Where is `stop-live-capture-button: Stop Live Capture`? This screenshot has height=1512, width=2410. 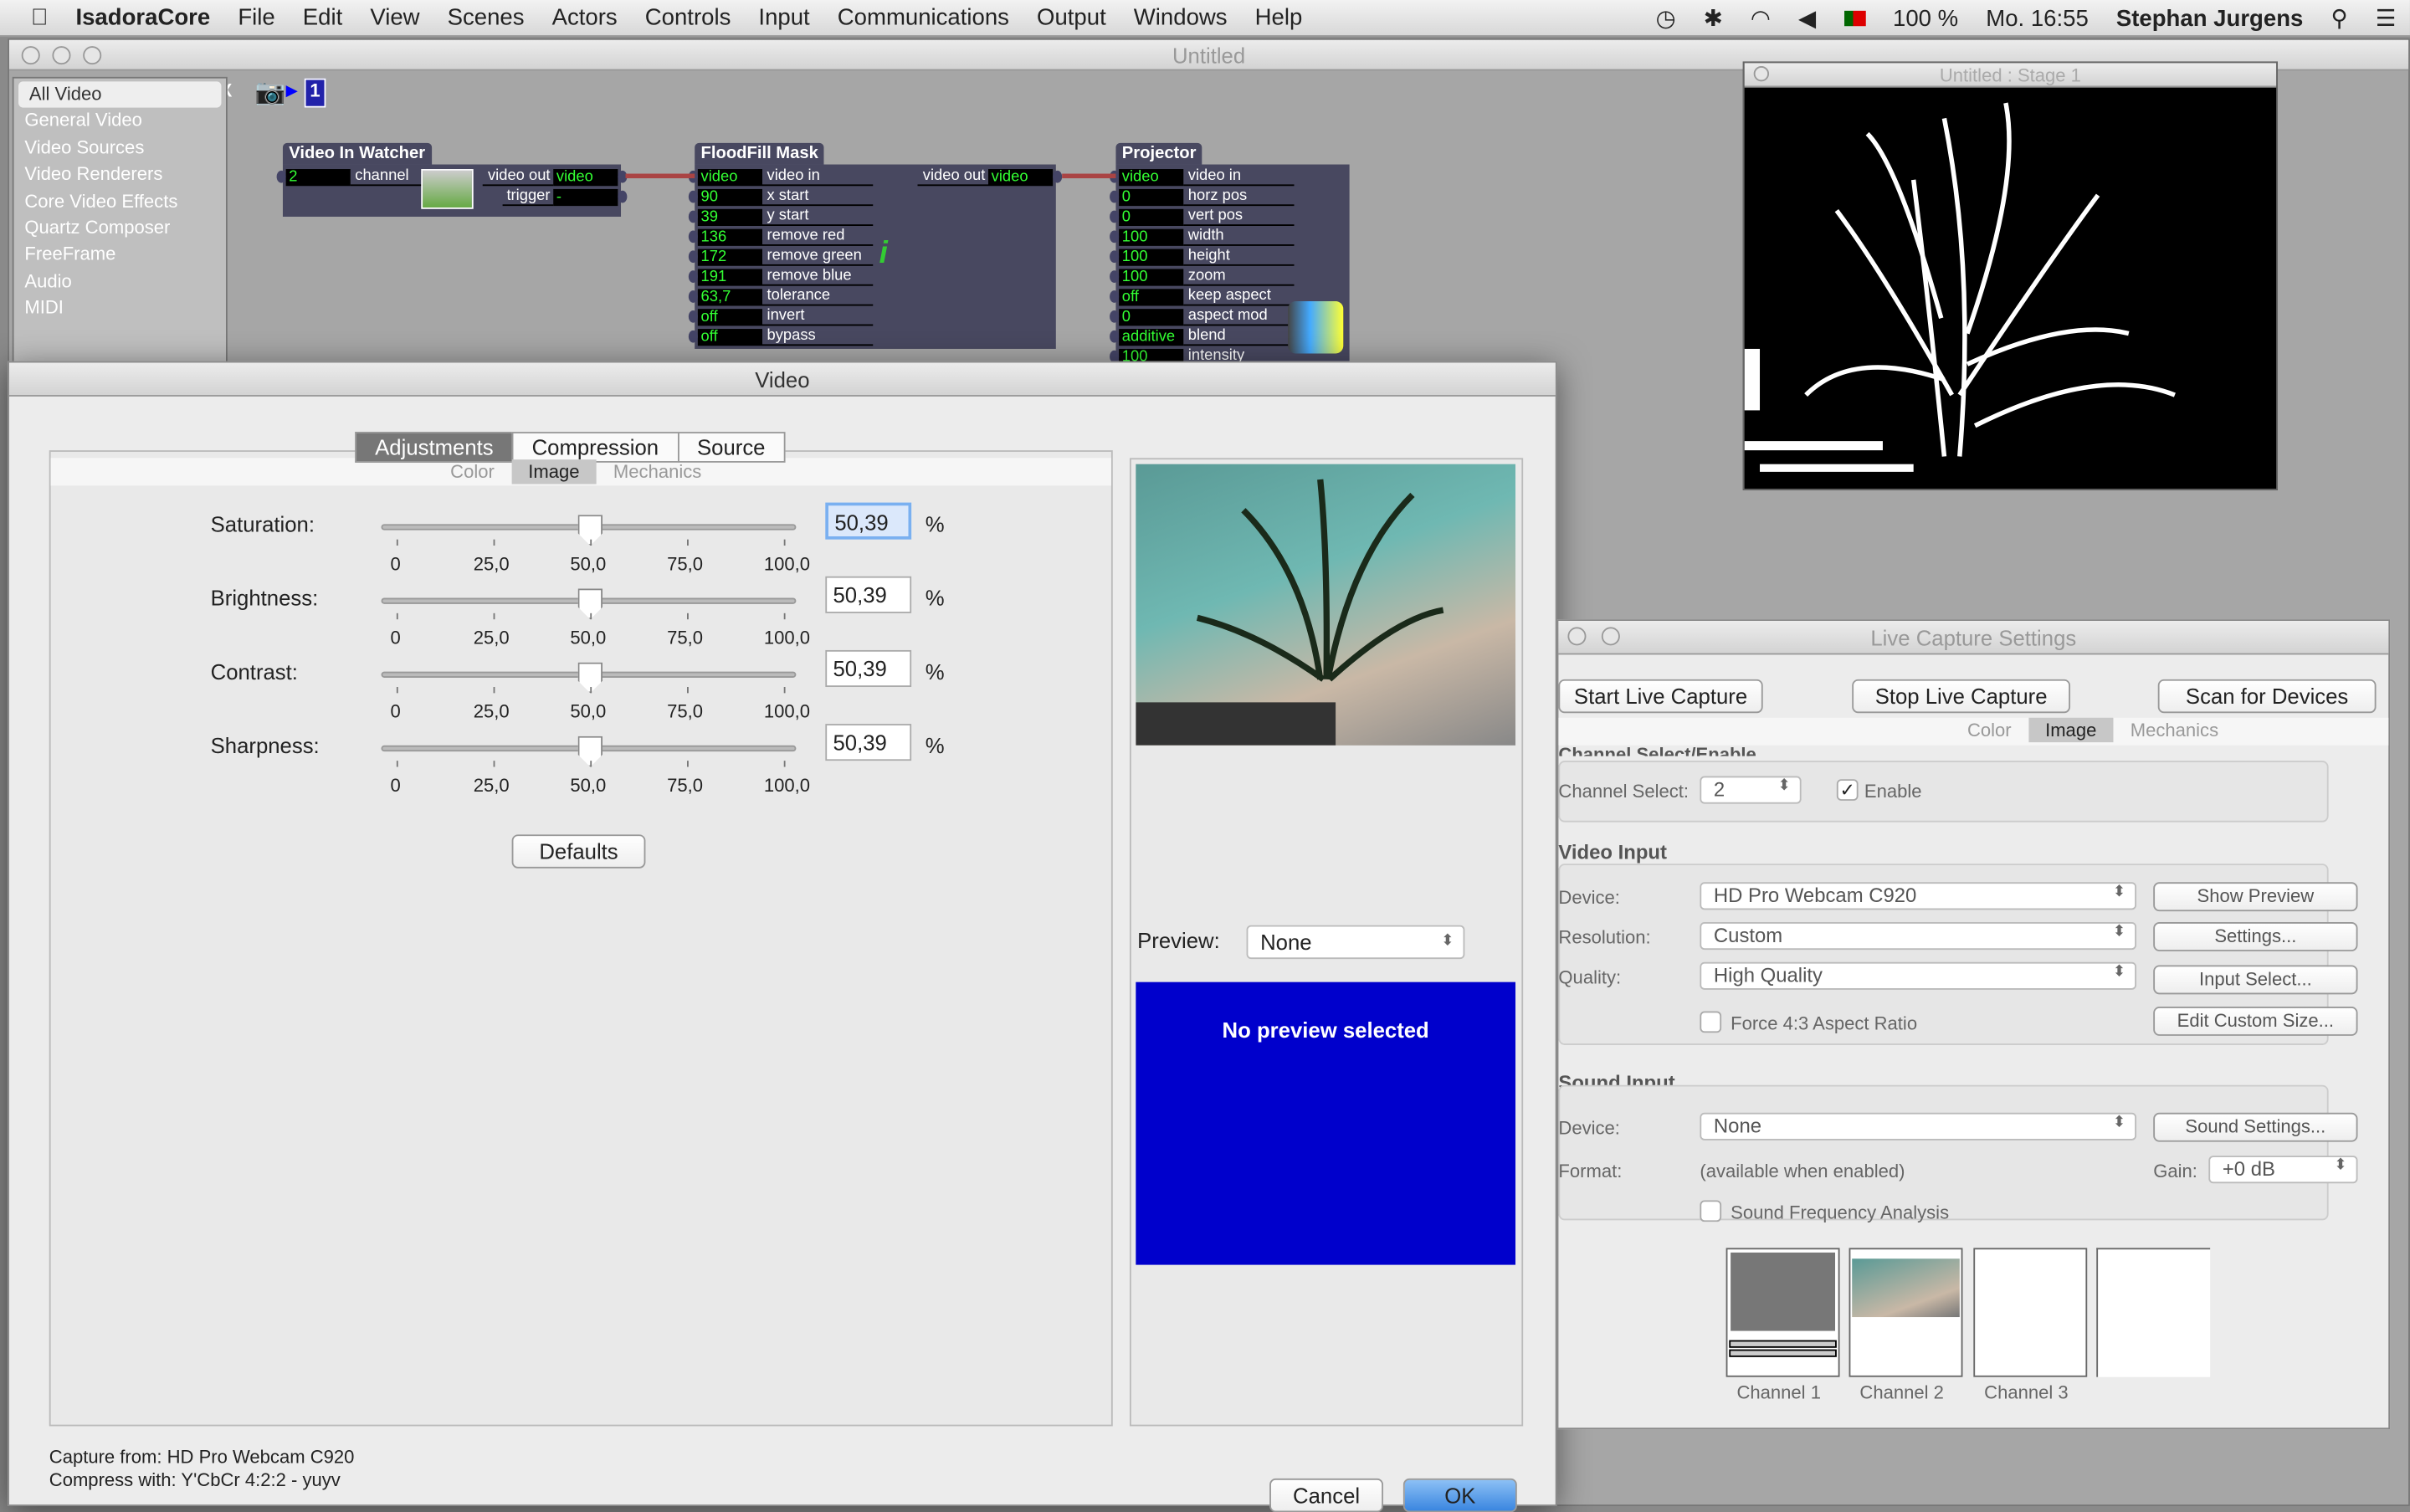
stop-live-capture-button: Stop Live Capture is located at coordinates (1961, 696).